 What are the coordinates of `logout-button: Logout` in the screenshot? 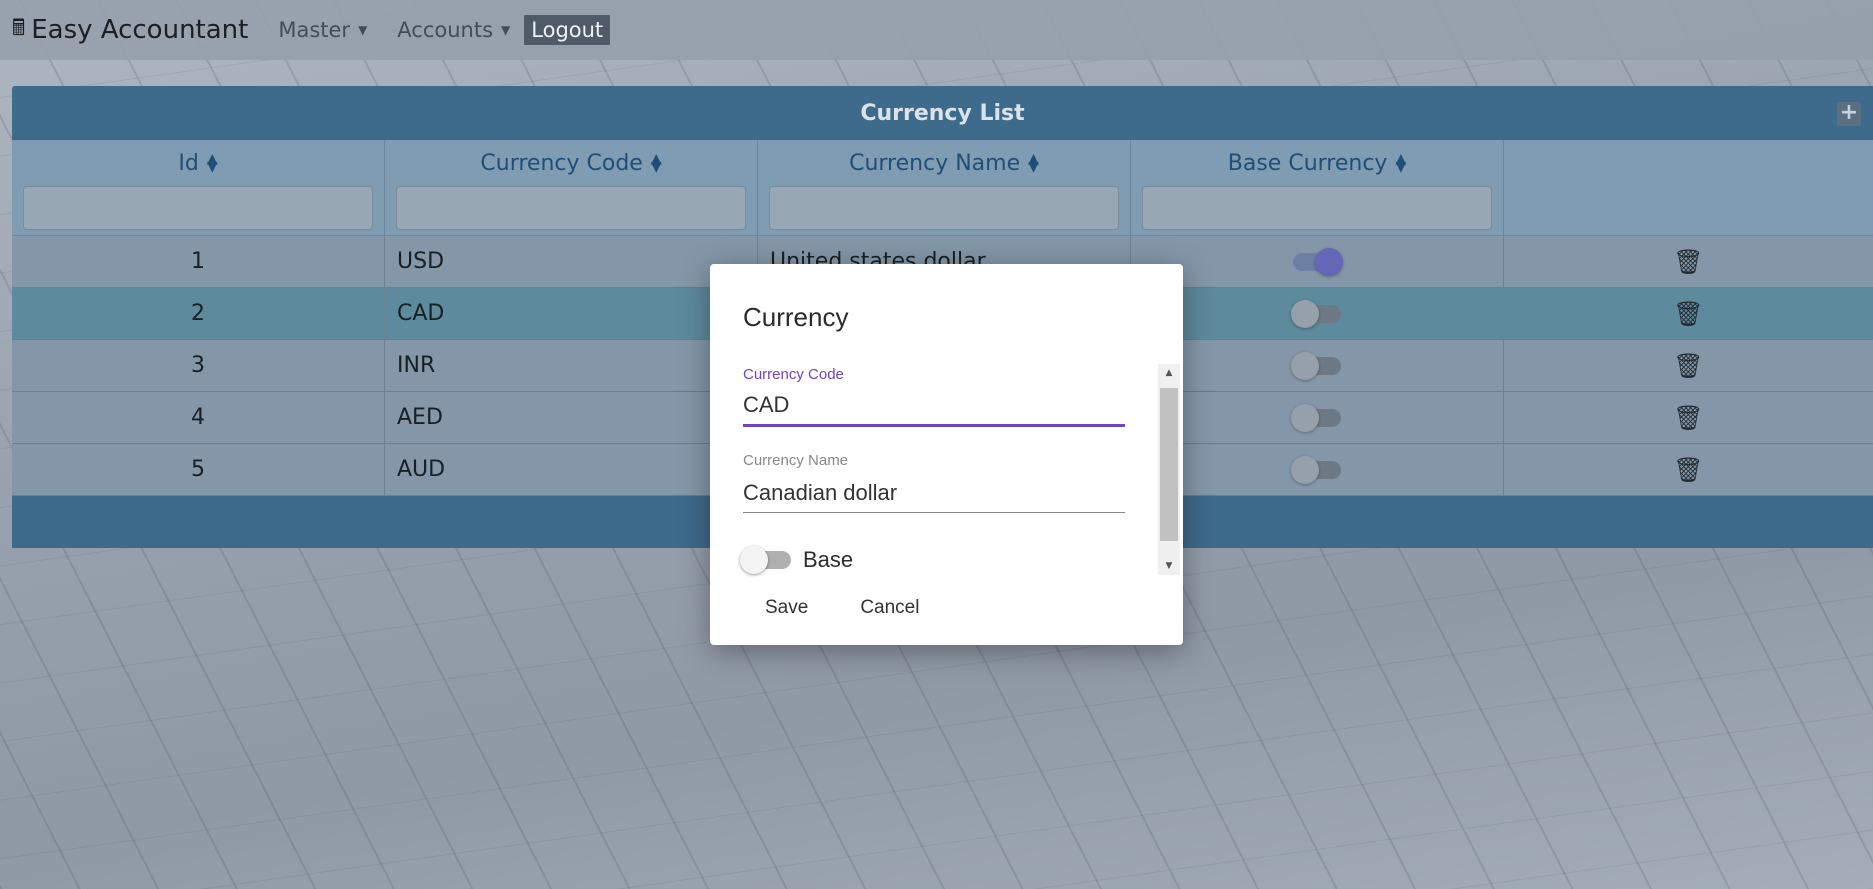 It's located at (567, 30).